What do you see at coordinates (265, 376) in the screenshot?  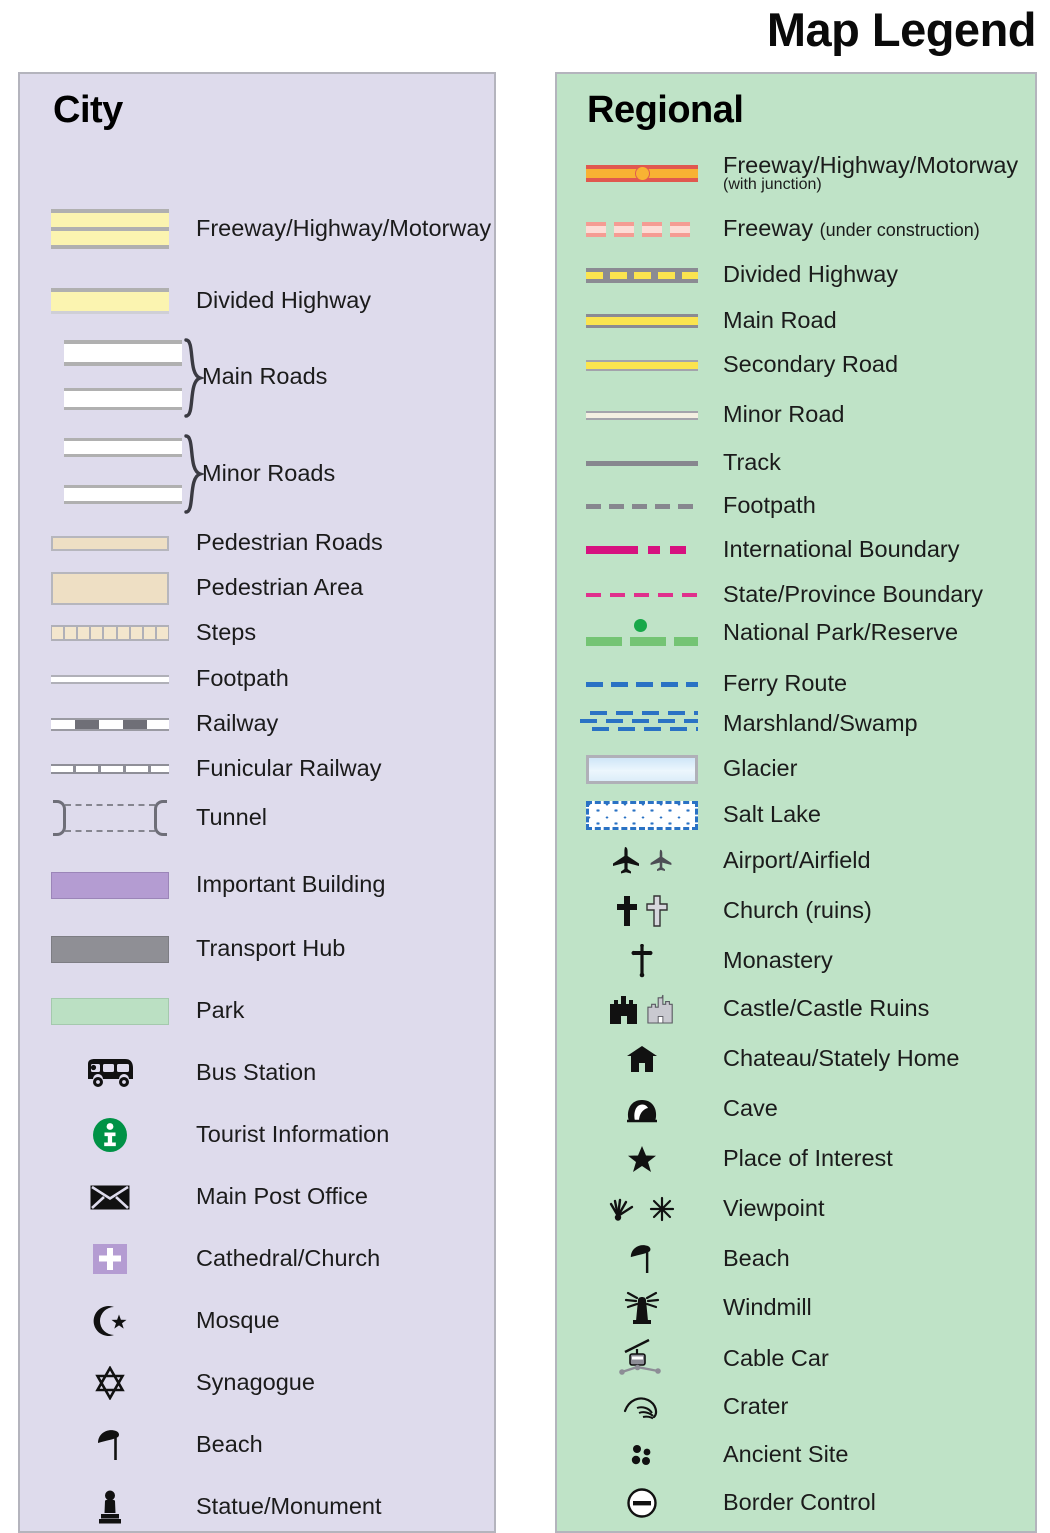 I see `legend-label: Main Roads` at bounding box center [265, 376].